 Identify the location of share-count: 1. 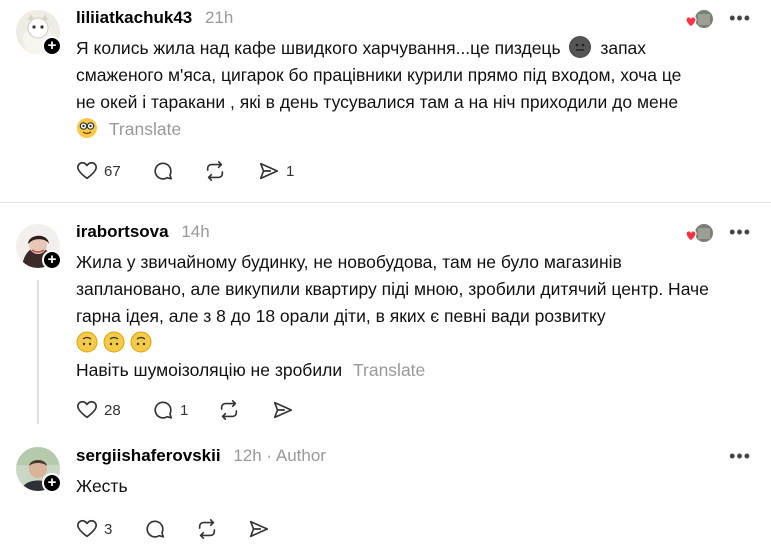
(290, 171).